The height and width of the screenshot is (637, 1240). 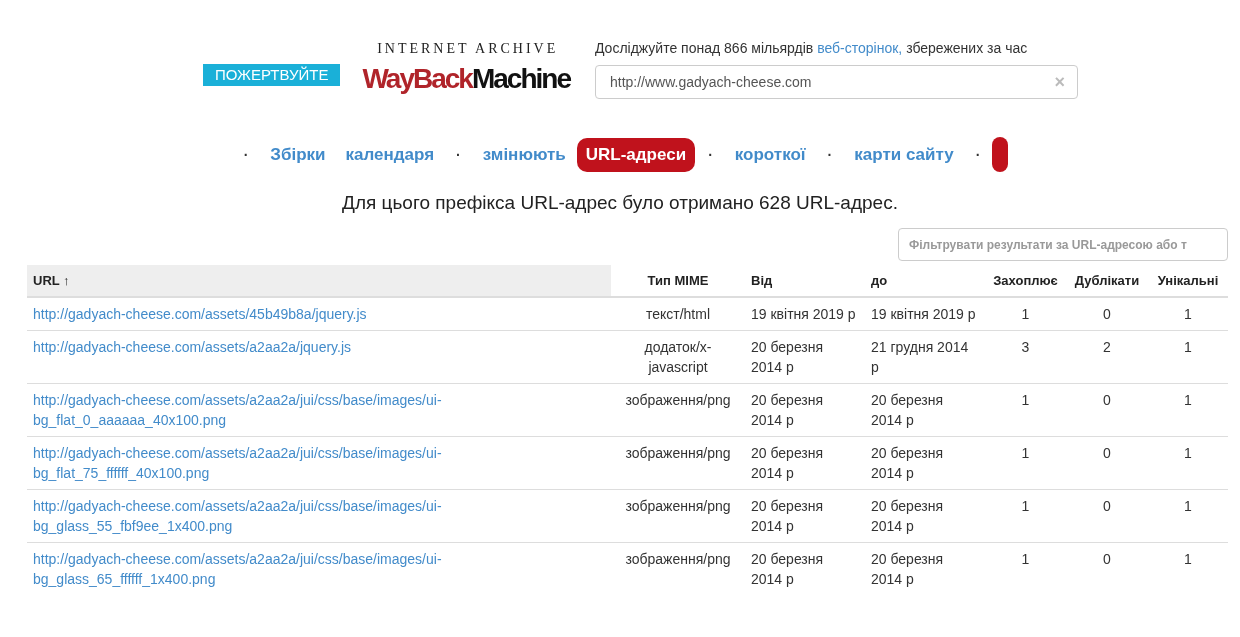 I want to click on clear-button: ×, so click(x=1059, y=82).